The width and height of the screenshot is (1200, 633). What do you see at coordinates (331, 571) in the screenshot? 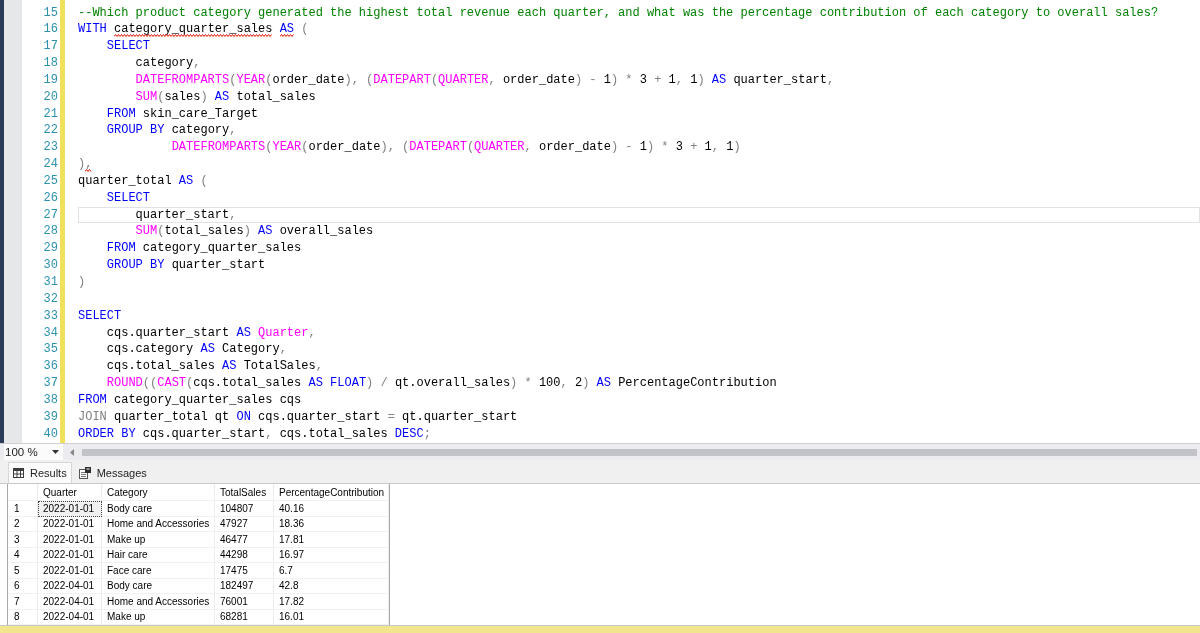
I see `table-cell: 6.7` at bounding box center [331, 571].